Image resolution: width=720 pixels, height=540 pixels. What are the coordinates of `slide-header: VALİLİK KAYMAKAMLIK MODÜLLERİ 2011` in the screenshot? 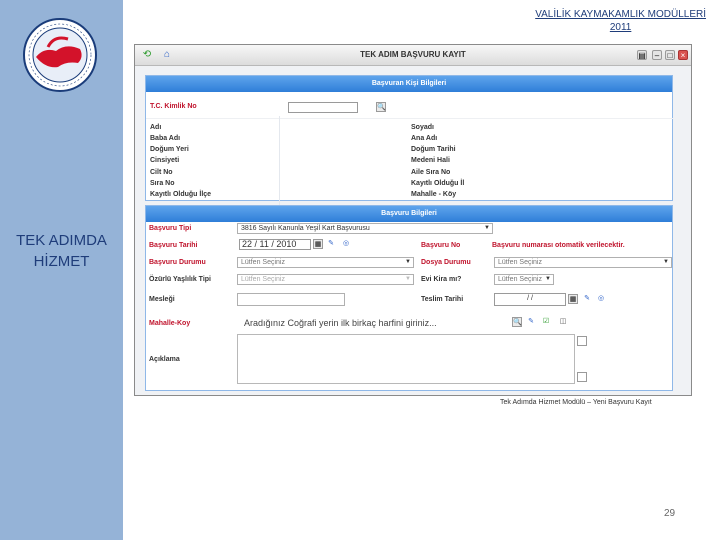 It's located at (620, 21).